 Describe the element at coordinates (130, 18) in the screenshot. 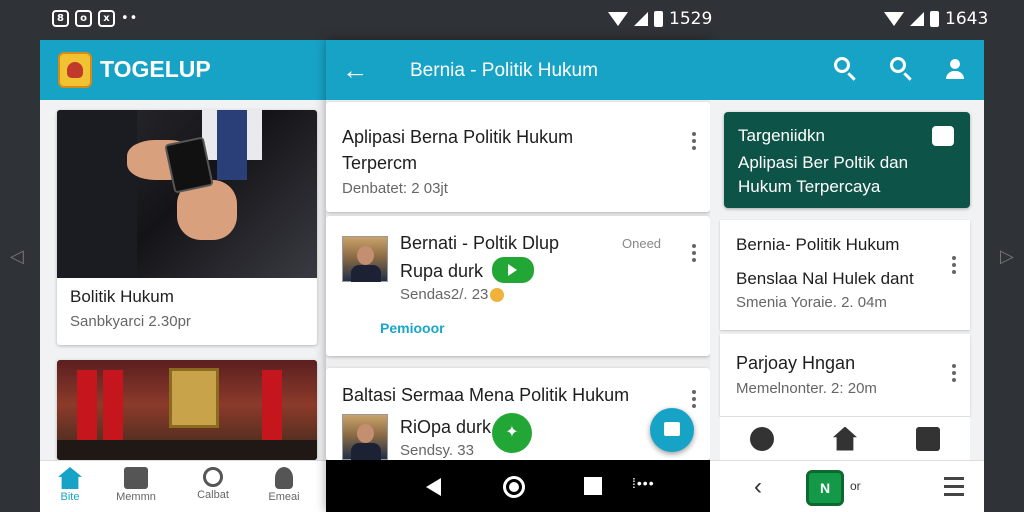

I see `notification-dots: ••` at that location.